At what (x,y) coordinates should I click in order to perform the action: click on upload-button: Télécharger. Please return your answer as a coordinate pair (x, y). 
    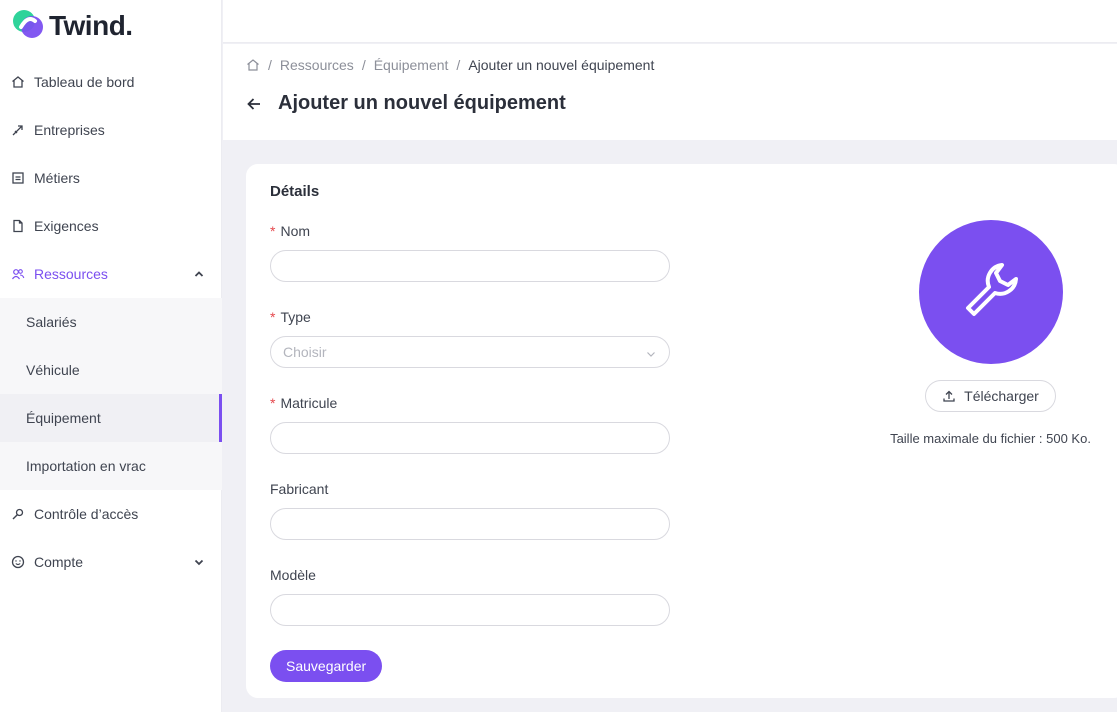
    Looking at the image, I should click on (990, 396).